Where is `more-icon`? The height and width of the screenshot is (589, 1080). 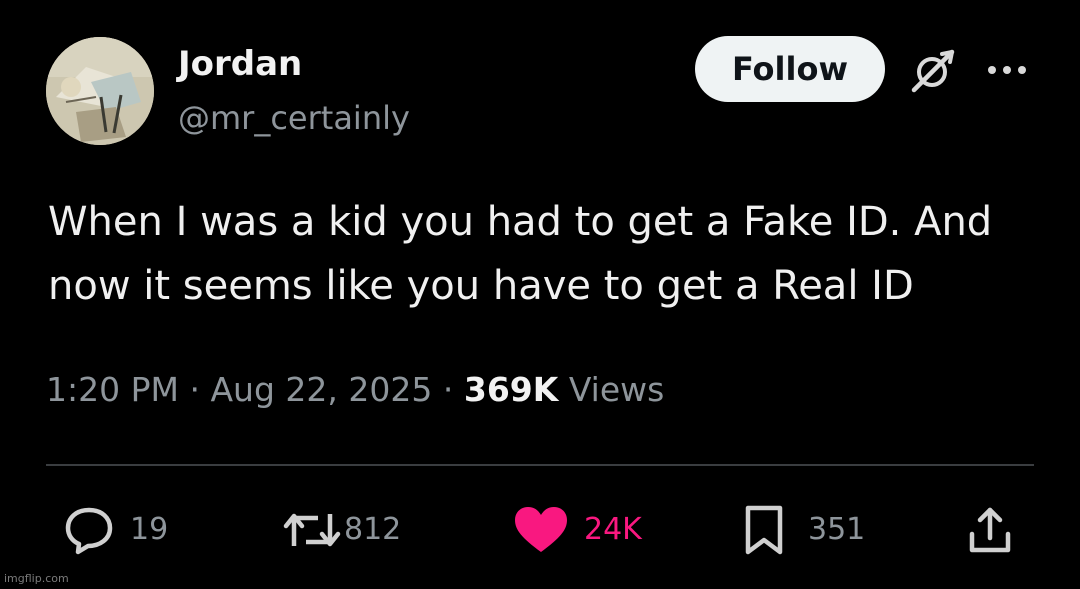 more-icon is located at coordinates (1007, 70).